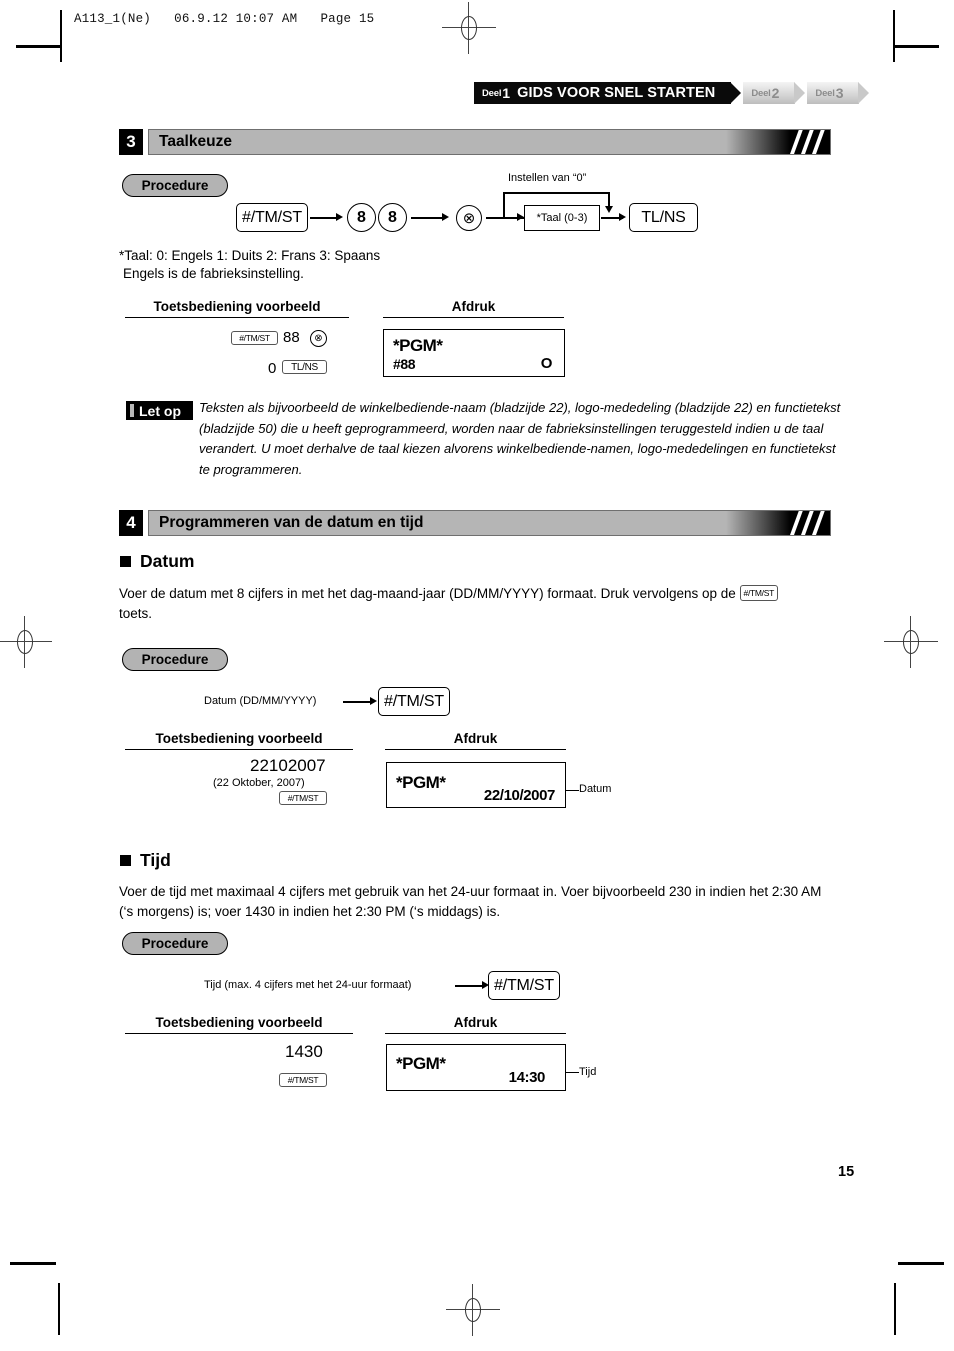  What do you see at coordinates (489, 523) in the screenshot?
I see `section-4-title-bar: Programmeren van de datum en tijd` at bounding box center [489, 523].